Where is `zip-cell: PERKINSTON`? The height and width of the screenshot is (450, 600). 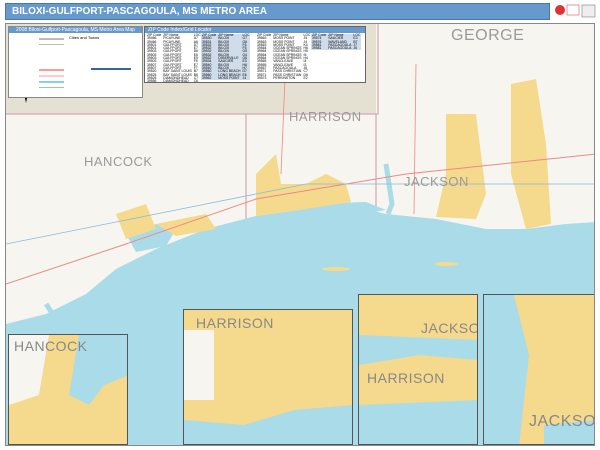
zip-cell: PERKINSTON is located at coordinates (284, 77).